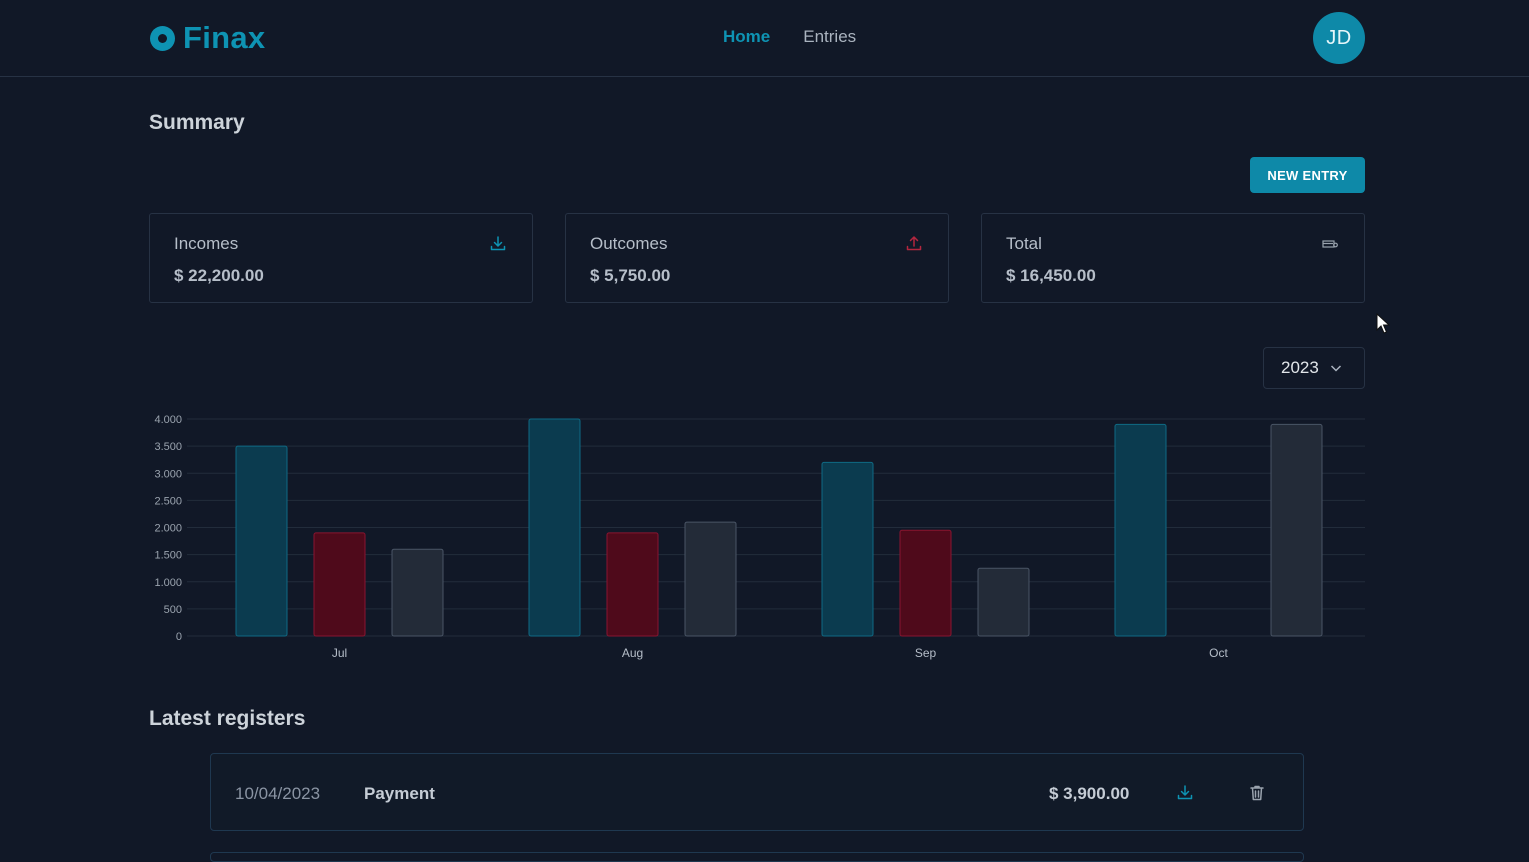 The width and height of the screenshot is (1529, 862). Describe the element at coordinates (206, 243) in the screenshot. I see `incomes-label: Incomes` at that location.